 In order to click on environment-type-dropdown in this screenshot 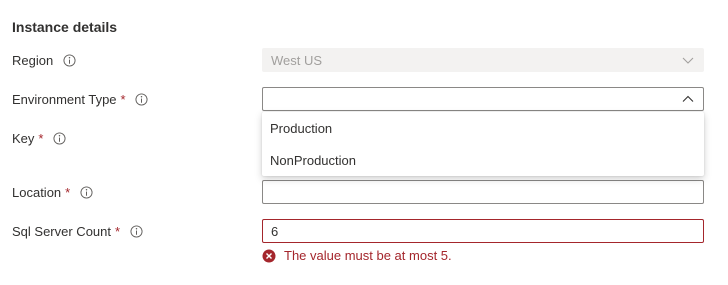, I will do `click(483, 99)`.